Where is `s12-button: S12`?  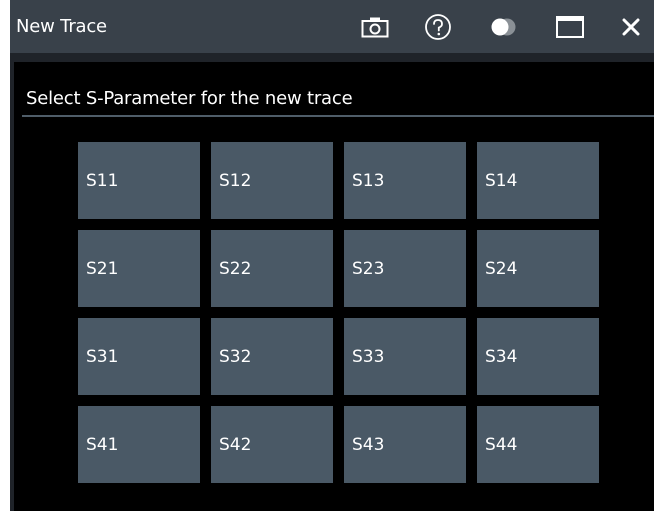
s12-button: S12 is located at coordinates (272, 180).